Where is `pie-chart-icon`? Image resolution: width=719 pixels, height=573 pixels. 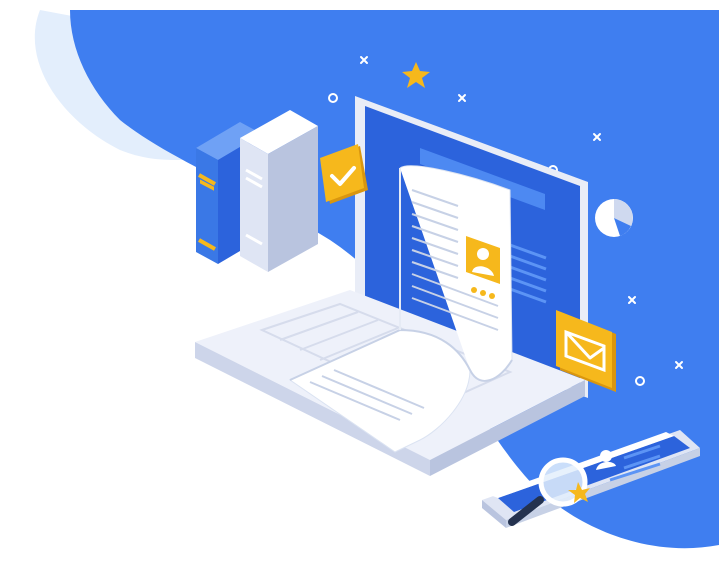
pie-chart-icon is located at coordinates (614, 218).